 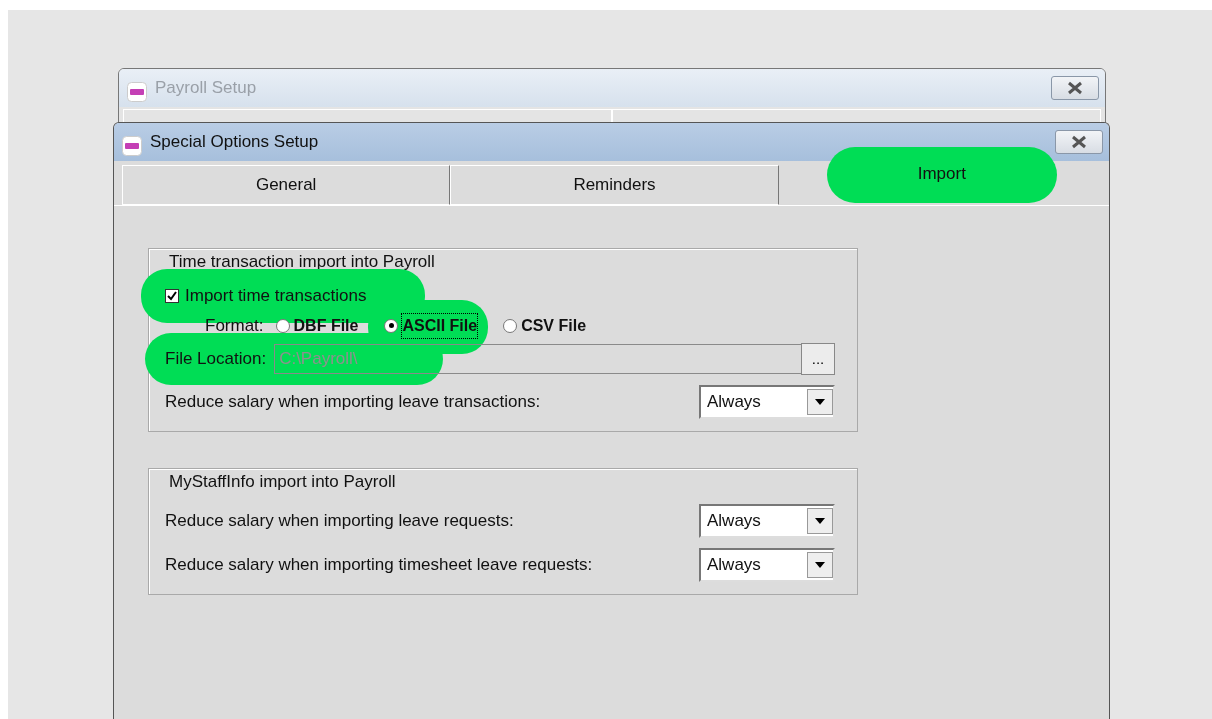 I want to click on field-label: File Location:, so click(x=216, y=358).